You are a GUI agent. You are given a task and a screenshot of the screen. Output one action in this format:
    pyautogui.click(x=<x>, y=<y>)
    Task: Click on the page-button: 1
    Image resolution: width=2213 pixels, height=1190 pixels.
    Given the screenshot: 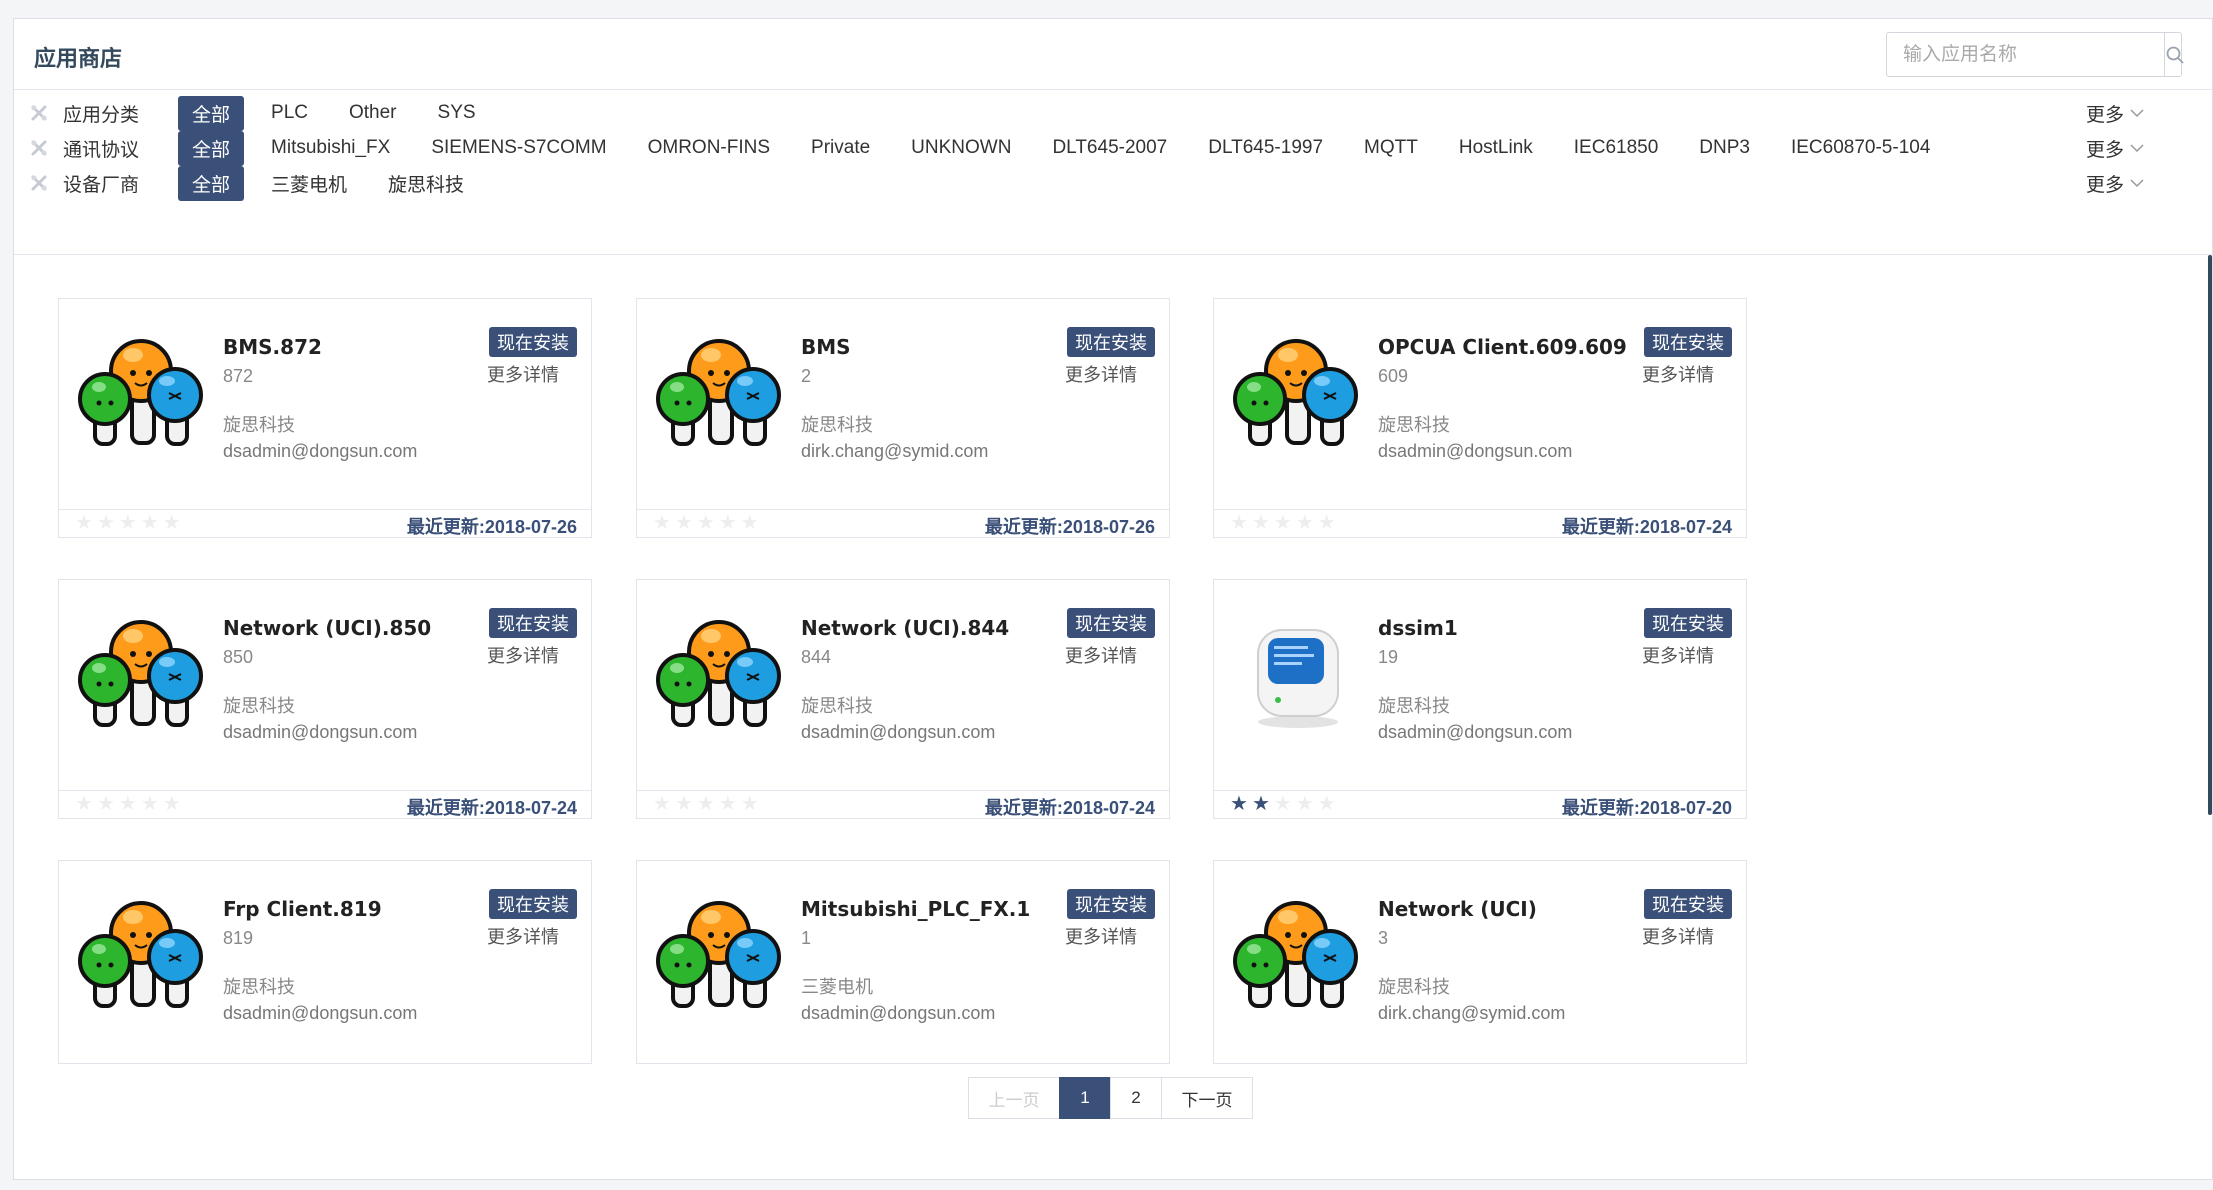 What is the action you would take?
    pyautogui.click(x=1085, y=1098)
    